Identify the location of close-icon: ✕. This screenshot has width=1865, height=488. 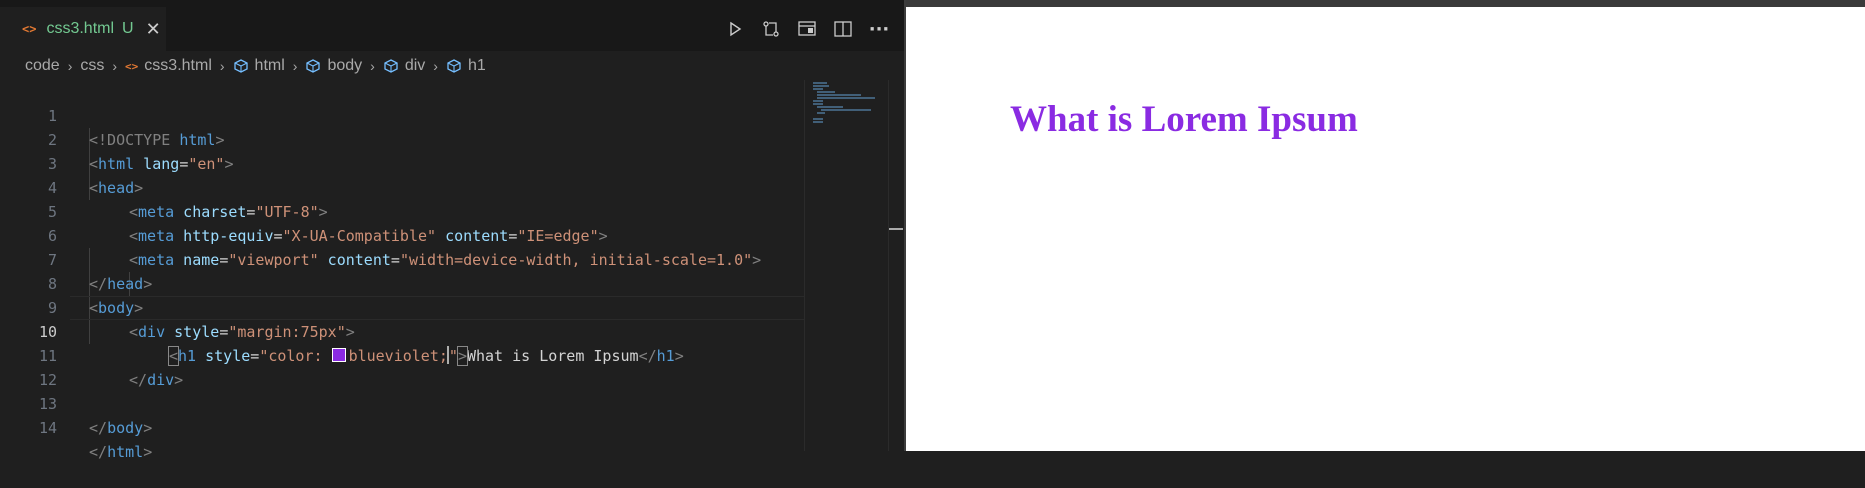
(153, 29).